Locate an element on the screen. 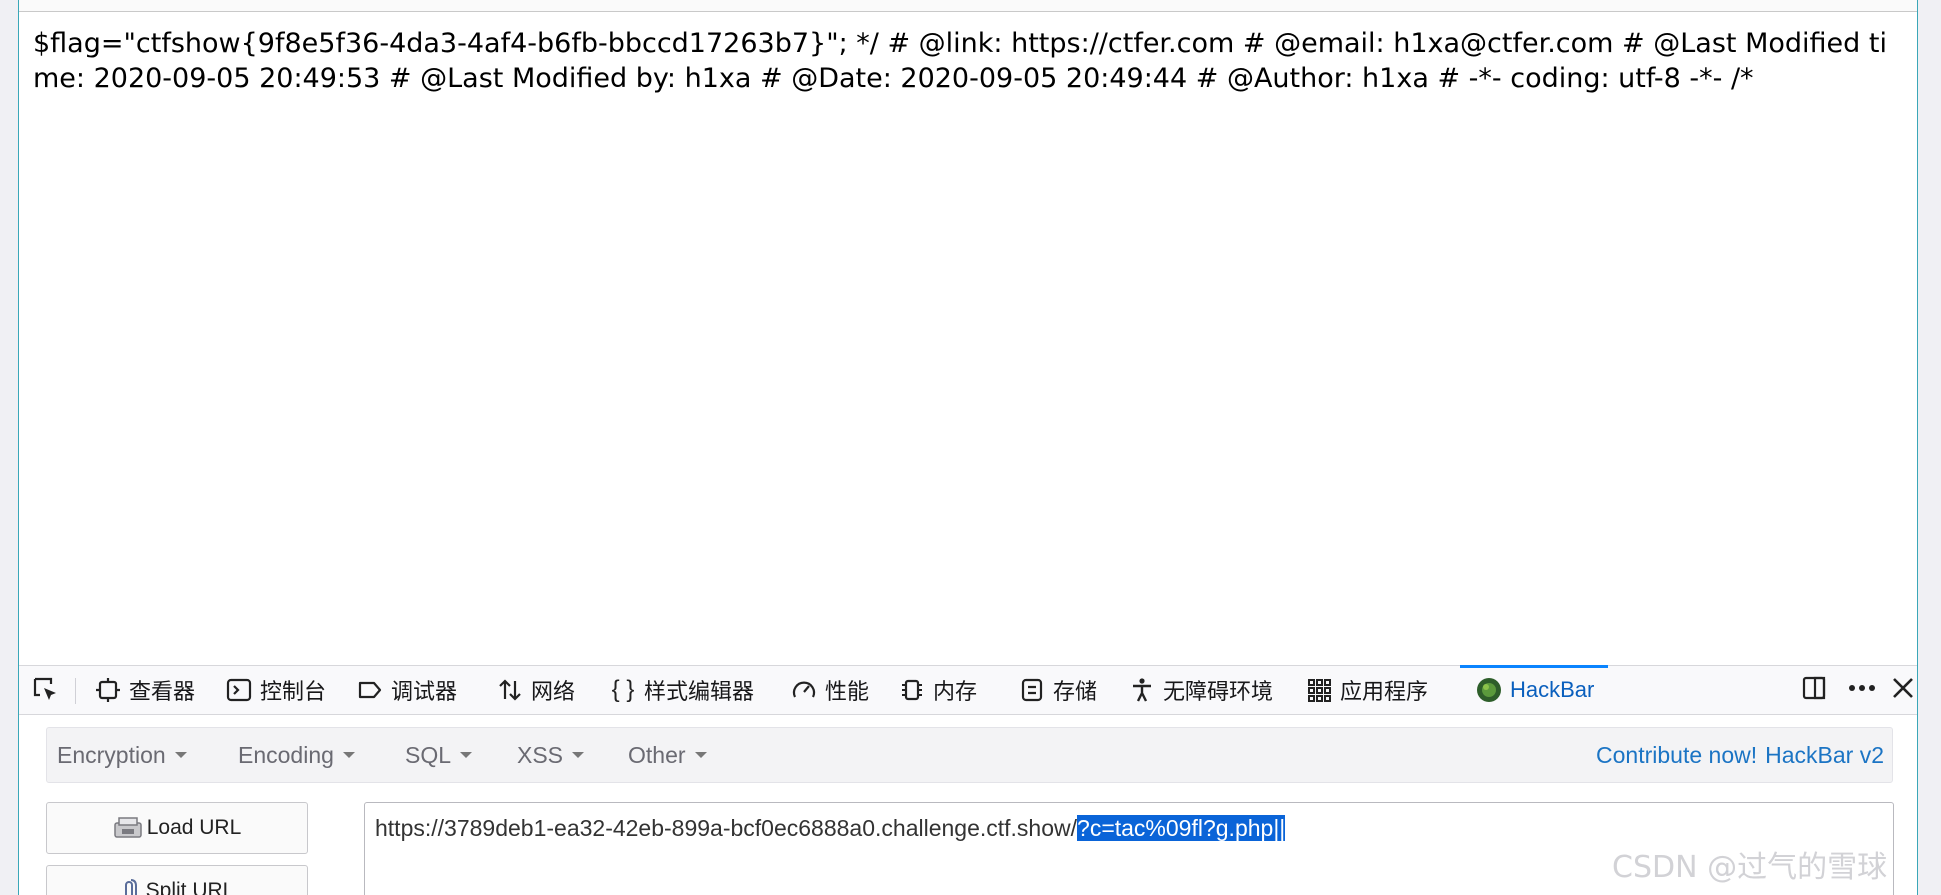 This screenshot has width=1941, height=895. split-url-button: Split URL is located at coordinates (177, 880).